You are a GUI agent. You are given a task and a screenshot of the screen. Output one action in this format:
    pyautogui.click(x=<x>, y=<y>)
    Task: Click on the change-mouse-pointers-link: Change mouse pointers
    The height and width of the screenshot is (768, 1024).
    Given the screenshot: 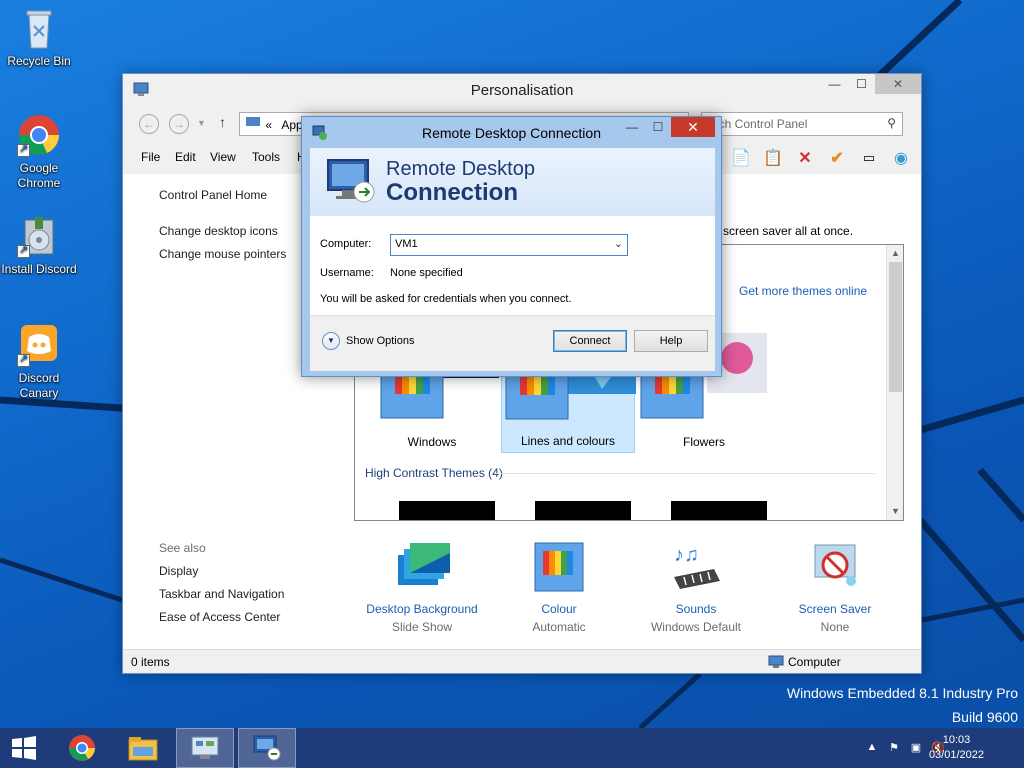 What is the action you would take?
    pyautogui.click(x=222, y=254)
    